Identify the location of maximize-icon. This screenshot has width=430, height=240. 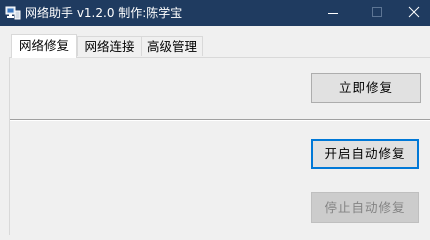
(377, 12).